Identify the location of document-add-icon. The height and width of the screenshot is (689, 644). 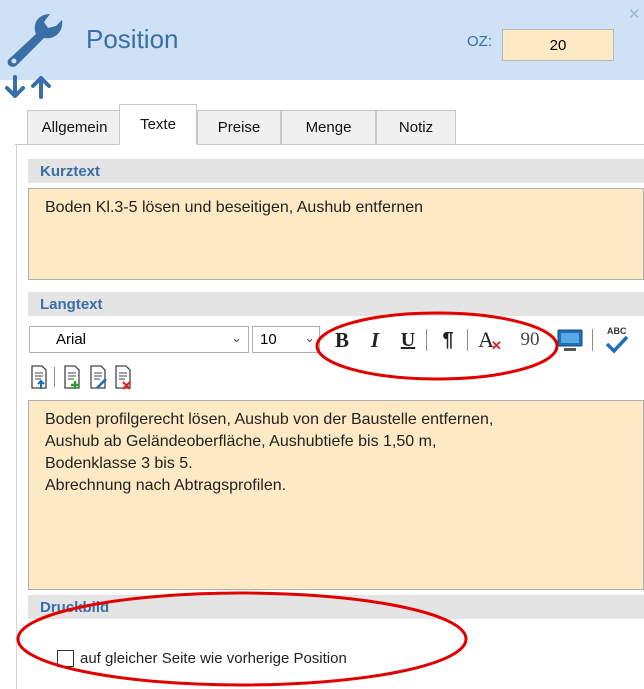
(72, 377).